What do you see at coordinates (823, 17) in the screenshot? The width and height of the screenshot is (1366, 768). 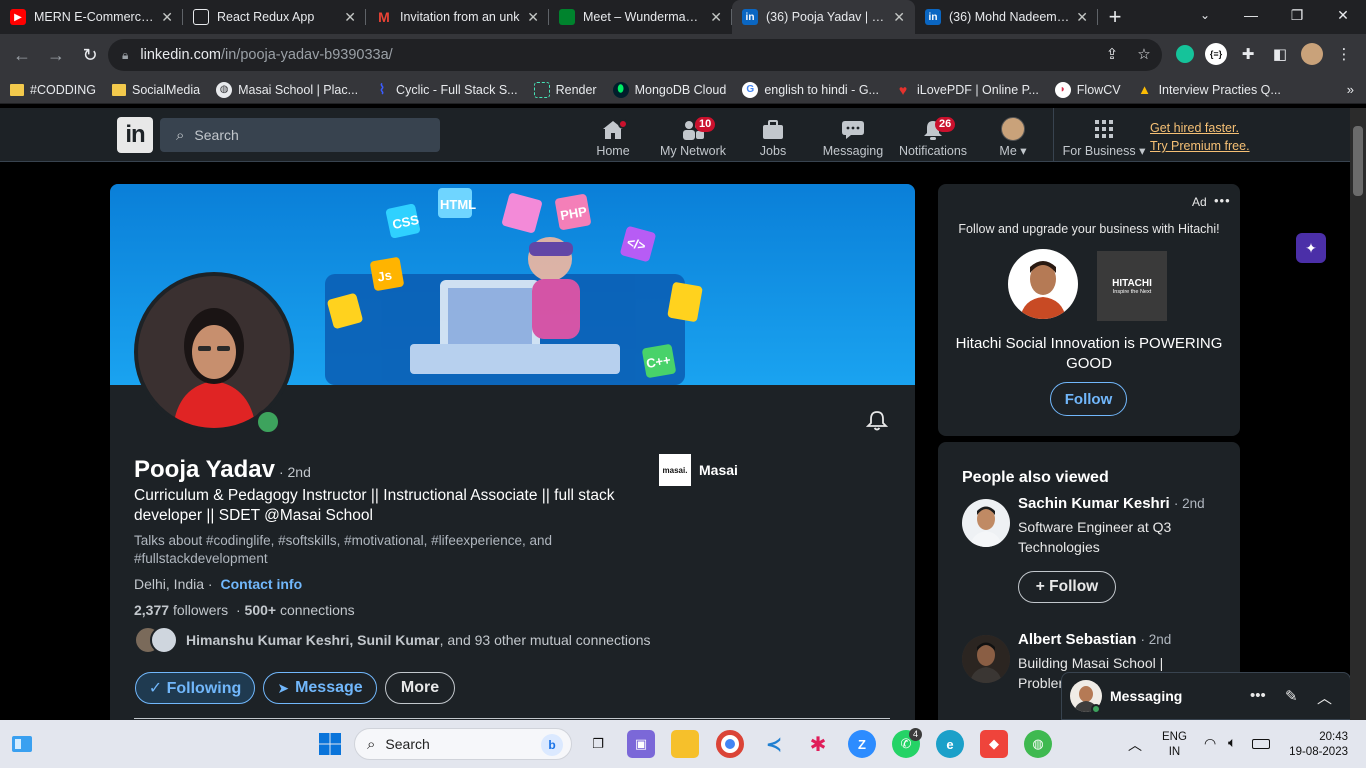 I see `browser-tab-active: in (36) Pooja Yadav | Link ✕` at bounding box center [823, 17].